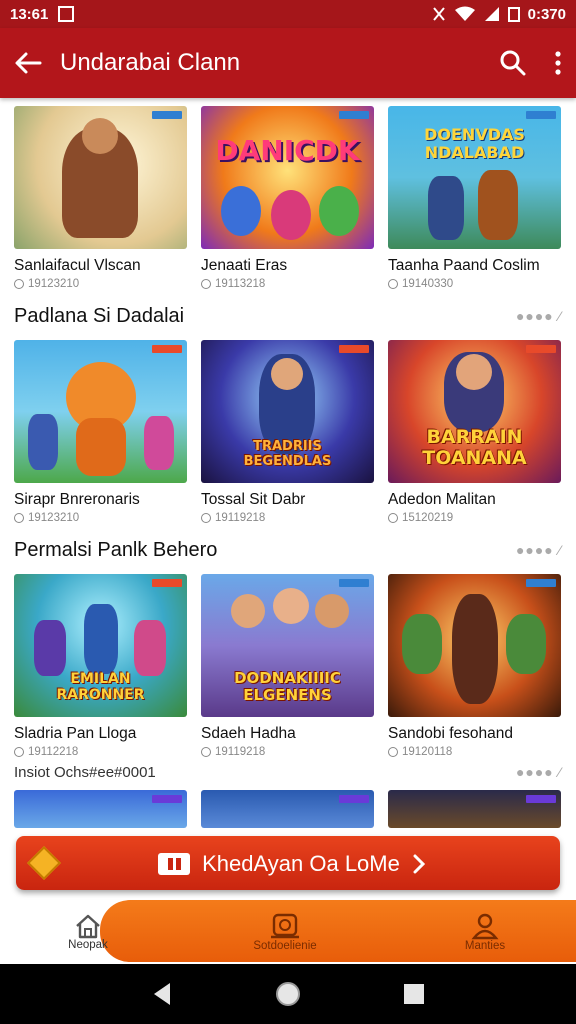  What do you see at coordinates (288, 14) in the screenshot?
I see `status-bar: 13:61 0:370` at bounding box center [288, 14].